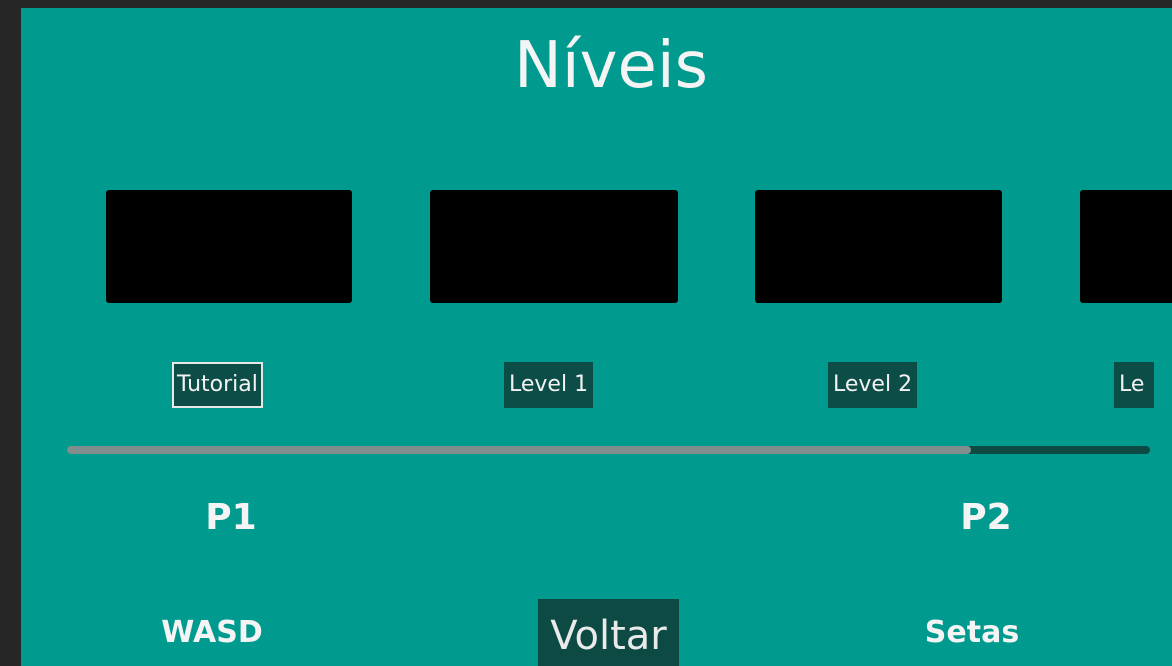 Image resolution: width=1172 pixels, height=666 pixels. Describe the element at coordinates (1134, 385) in the screenshot. I see `level-button-level-3: Le` at that location.